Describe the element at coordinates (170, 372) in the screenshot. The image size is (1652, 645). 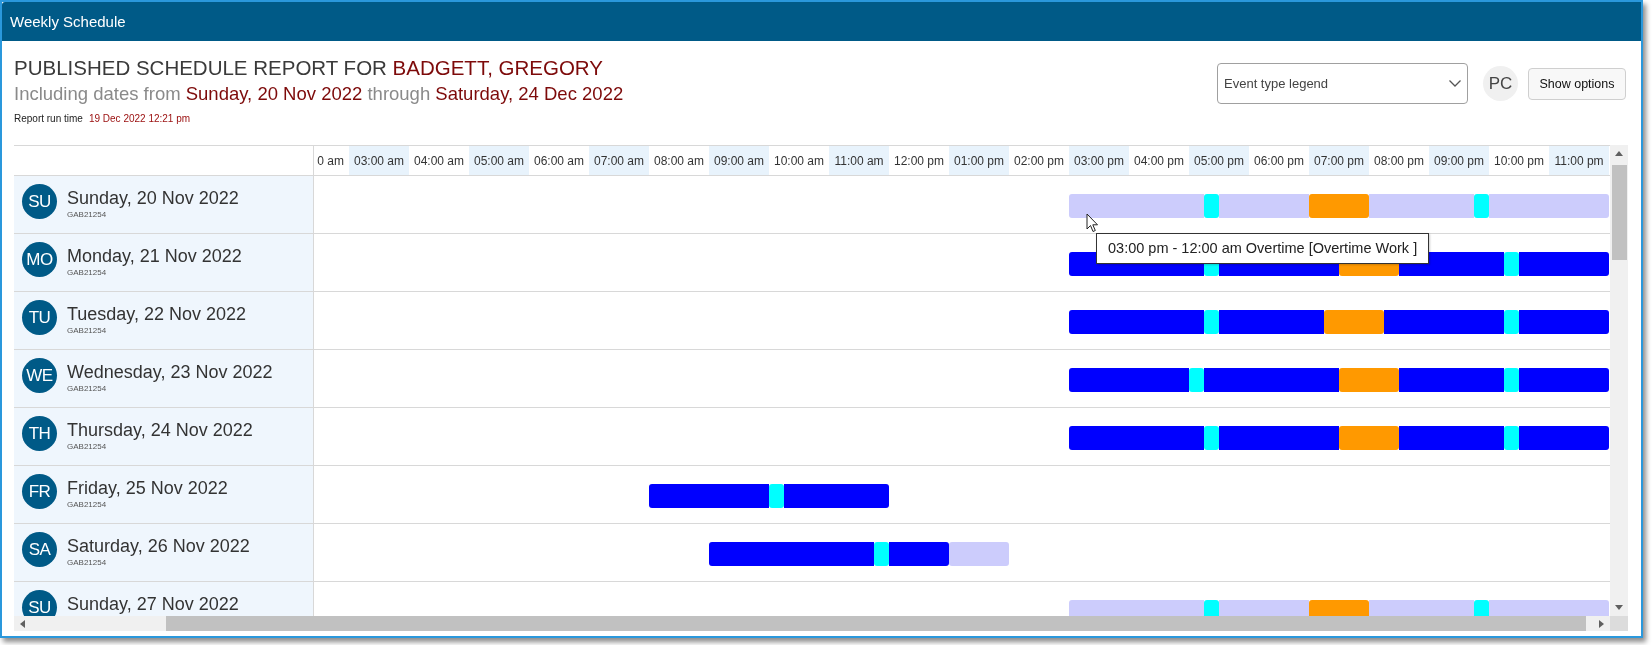
I see `day-date: Wednesday, 23 Nov 2022` at that location.